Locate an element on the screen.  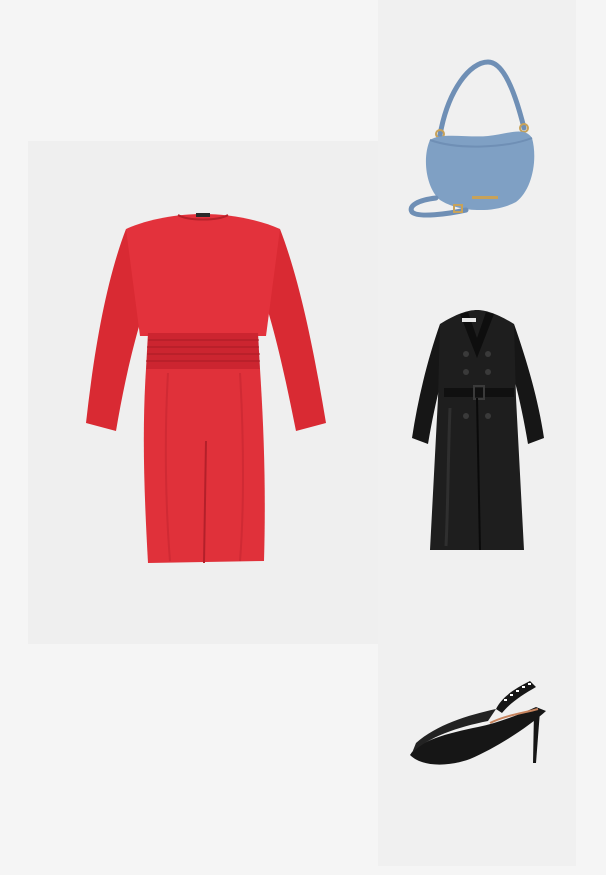
product-tile-coat: Black trench coat is located at coordinates (477, 432).